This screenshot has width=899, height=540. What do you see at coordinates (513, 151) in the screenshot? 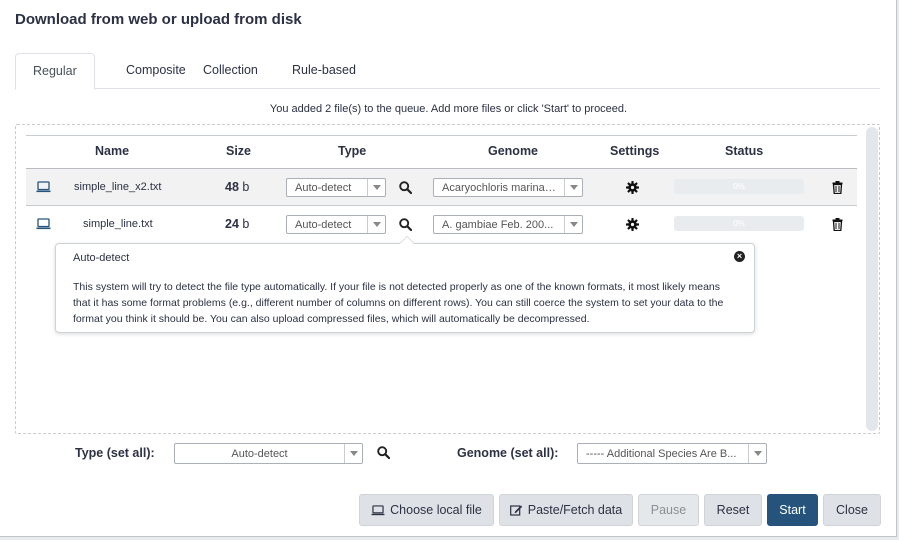
I see `col-header-genome: Genome` at bounding box center [513, 151].